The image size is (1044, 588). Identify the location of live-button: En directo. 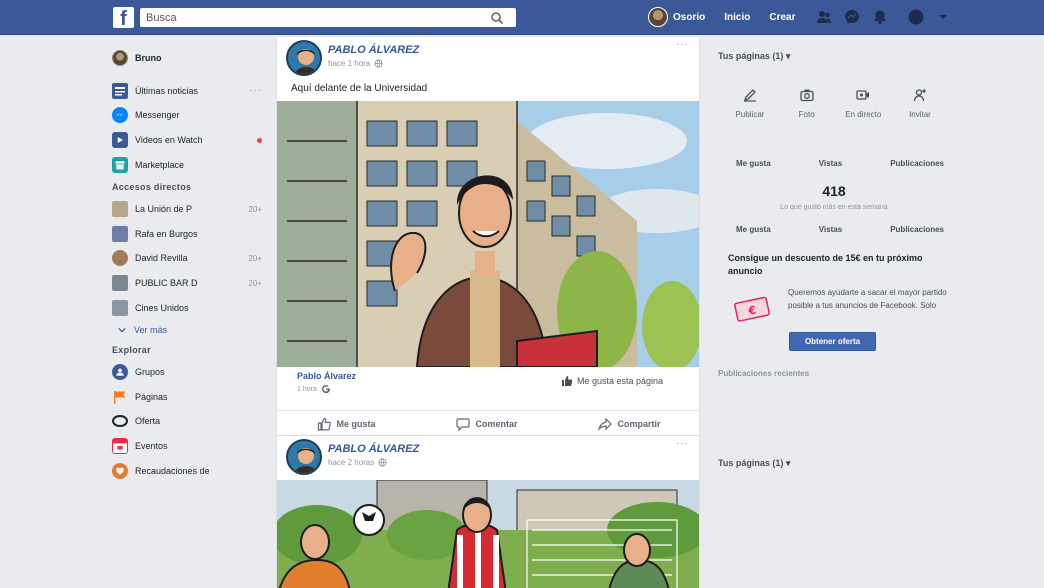
(863, 120).